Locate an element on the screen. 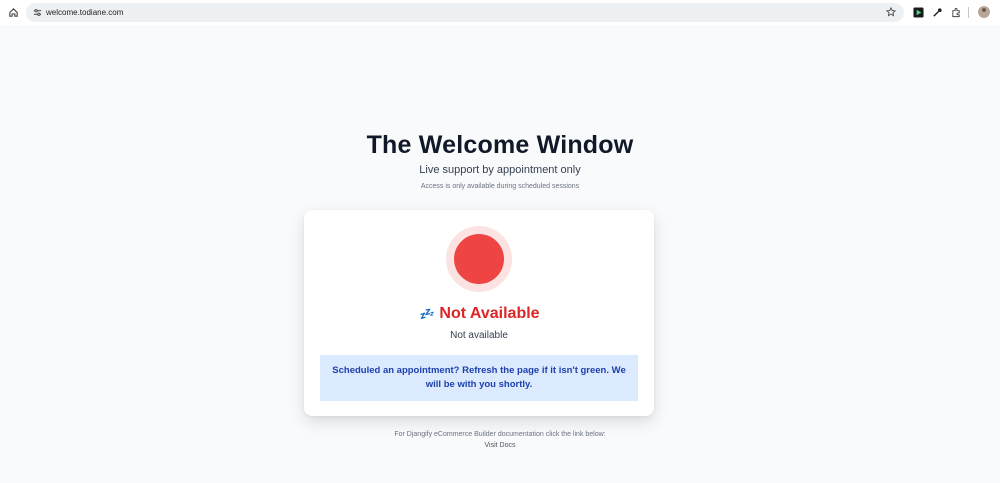 This screenshot has height=483, width=1000. status-indicator-halo is located at coordinates (479, 259).